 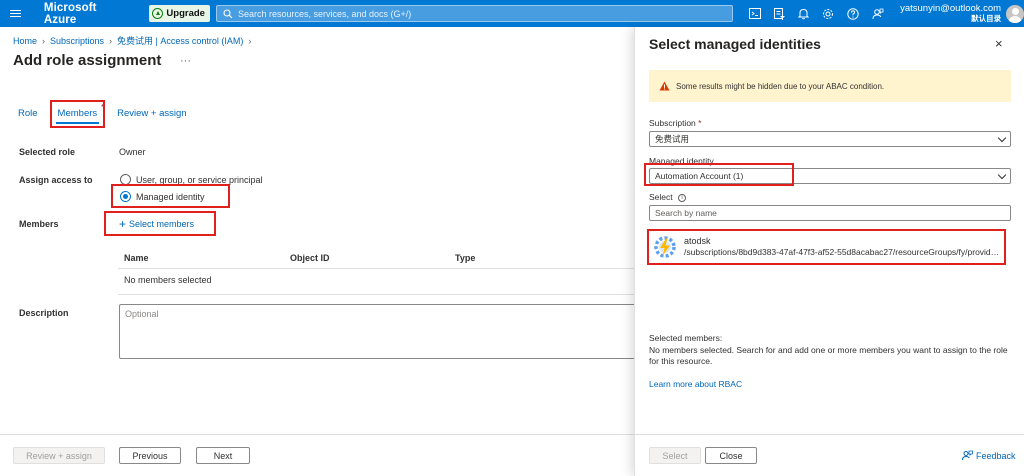 I want to click on previous-button: Previous, so click(x=150, y=455).